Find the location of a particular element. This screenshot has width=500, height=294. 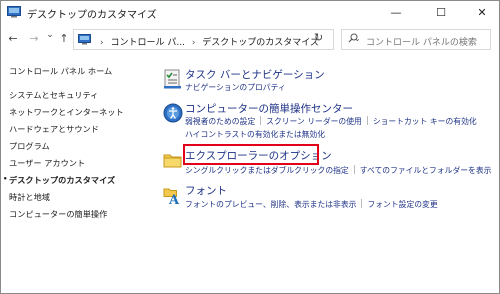

fonts-icon: A is located at coordinates (171, 196).